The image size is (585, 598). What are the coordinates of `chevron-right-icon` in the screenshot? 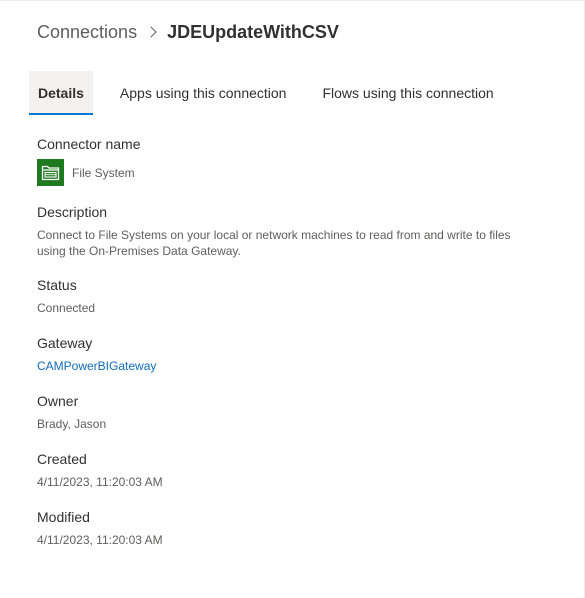 It's located at (153, 32).